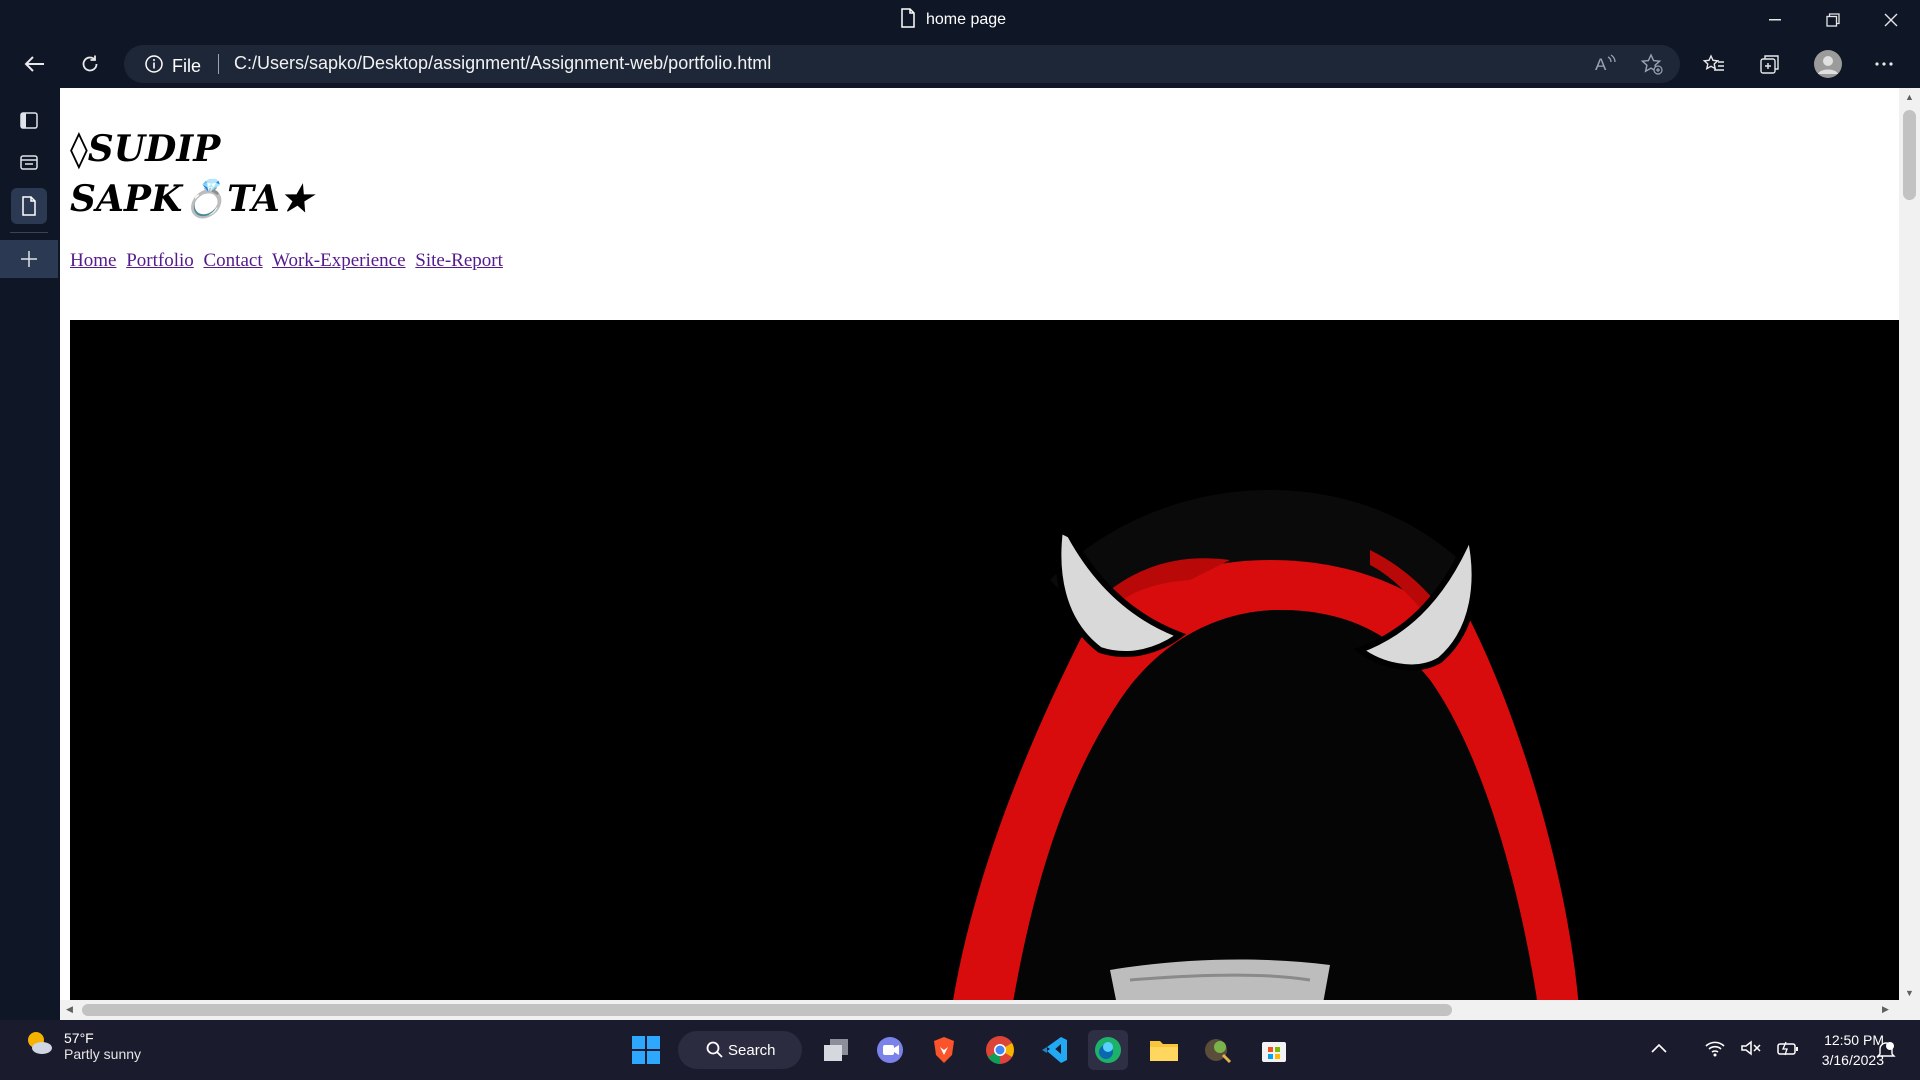 Image resolution: width=1920 pixels, height=1080 pixels. I want to click on collections-icon, so click(1770, 64).